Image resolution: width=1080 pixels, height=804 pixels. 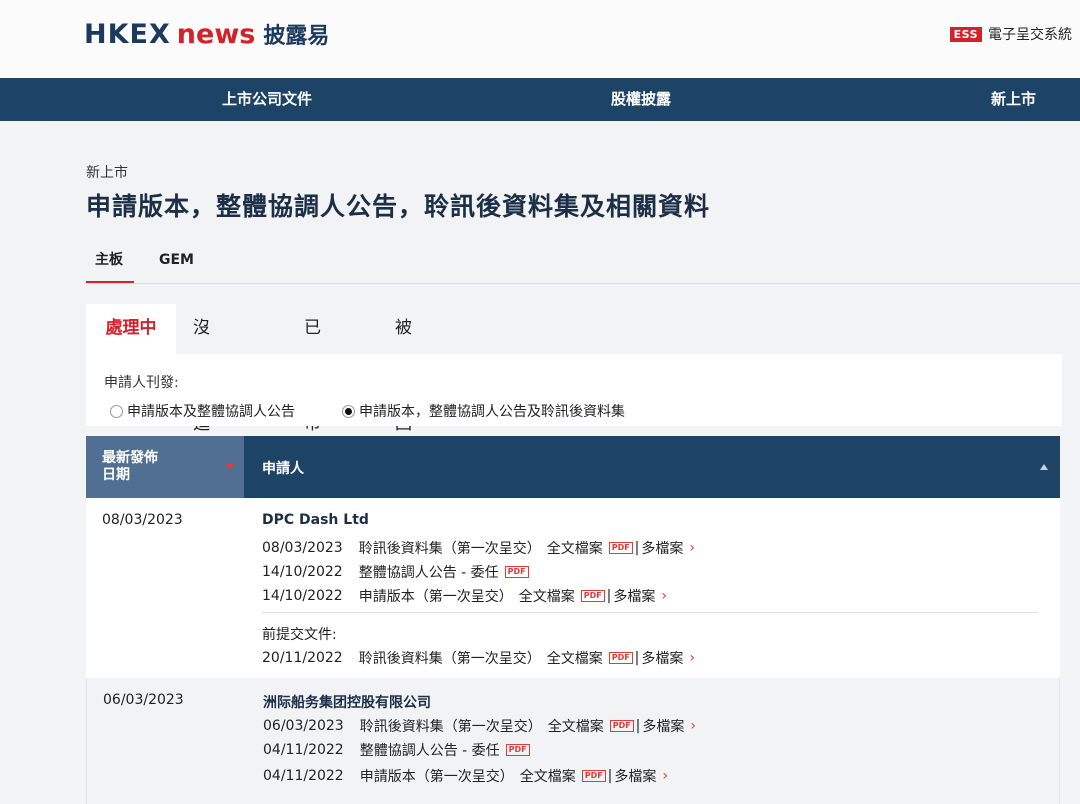 I want to click on previous-submissions-label: 前提交文件:, so click(x=299, y=635).